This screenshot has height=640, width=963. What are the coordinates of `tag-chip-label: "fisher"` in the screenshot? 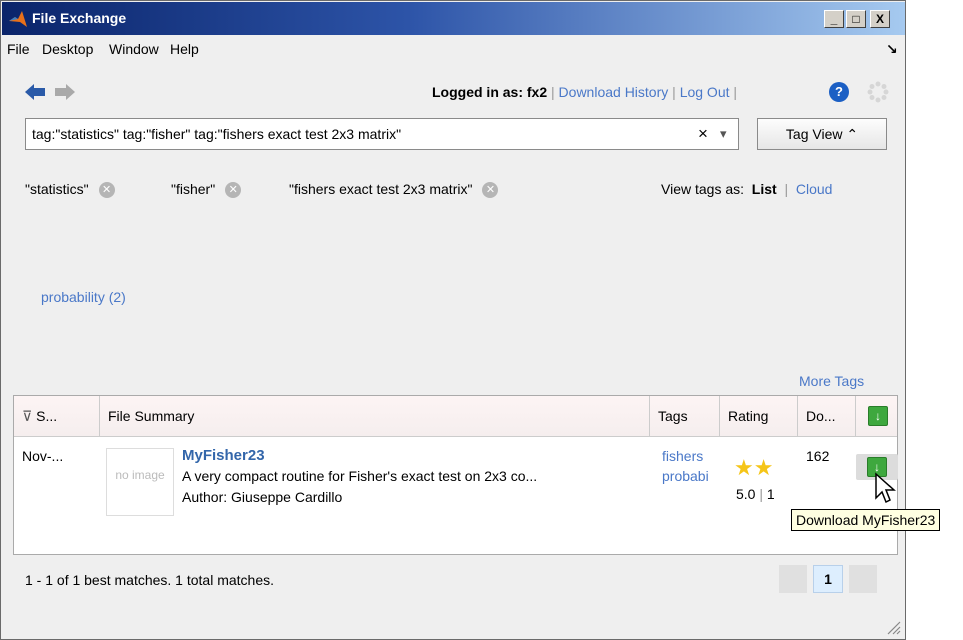 It's located at (193, 189).